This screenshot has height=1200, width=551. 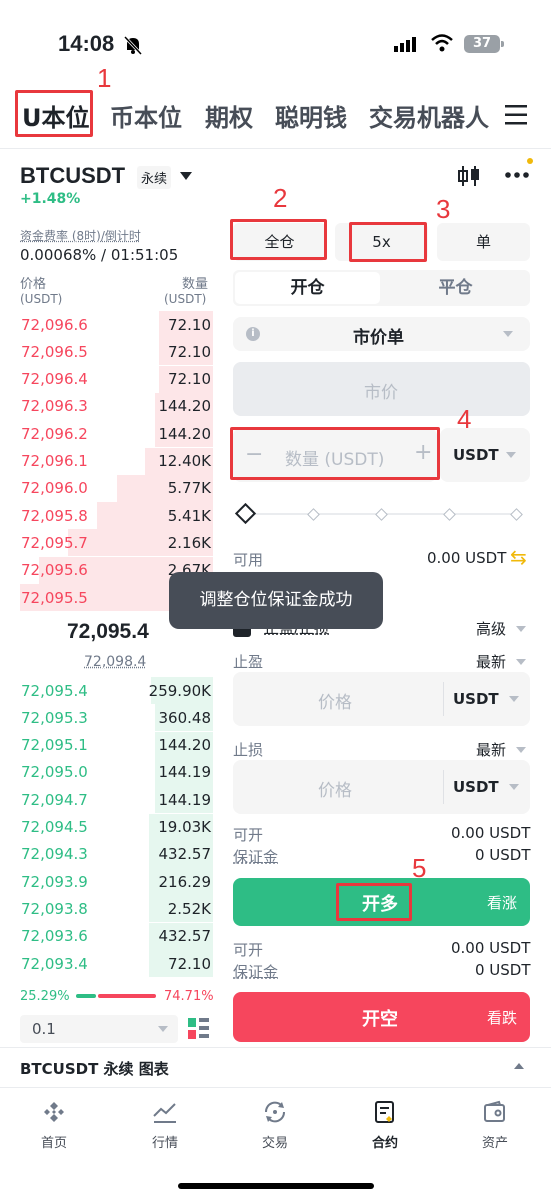 What do you see at coordinates (54, 406) in the screenshot?
I see `ask-price: 72,096.3` at bounding box center [54, 406].